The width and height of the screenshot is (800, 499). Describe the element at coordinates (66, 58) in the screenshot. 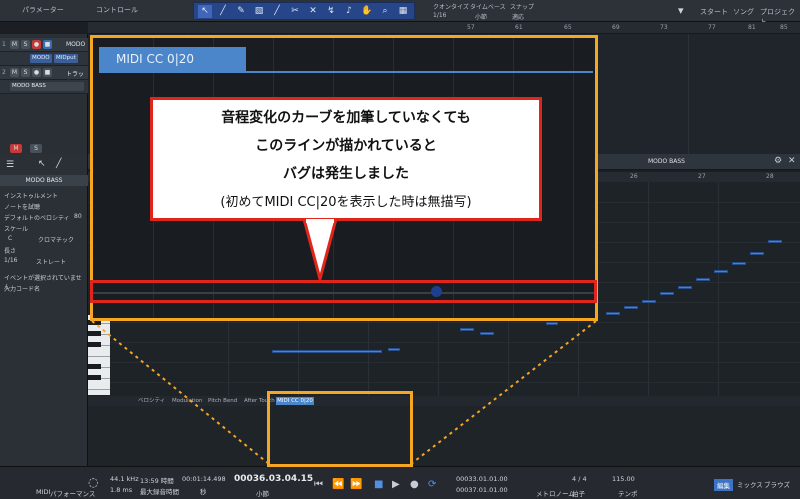

I see `input-chip: MIDput` at that location.